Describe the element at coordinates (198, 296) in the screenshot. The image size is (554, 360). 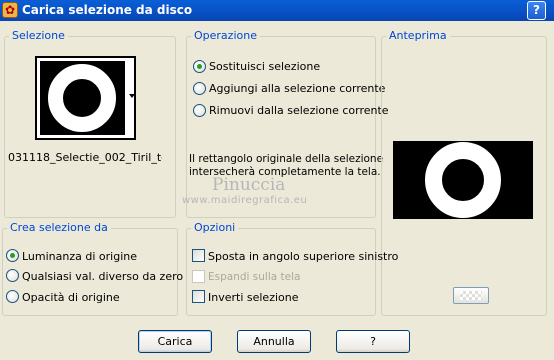
I see `inverti-selezione-checkbox` at that location.